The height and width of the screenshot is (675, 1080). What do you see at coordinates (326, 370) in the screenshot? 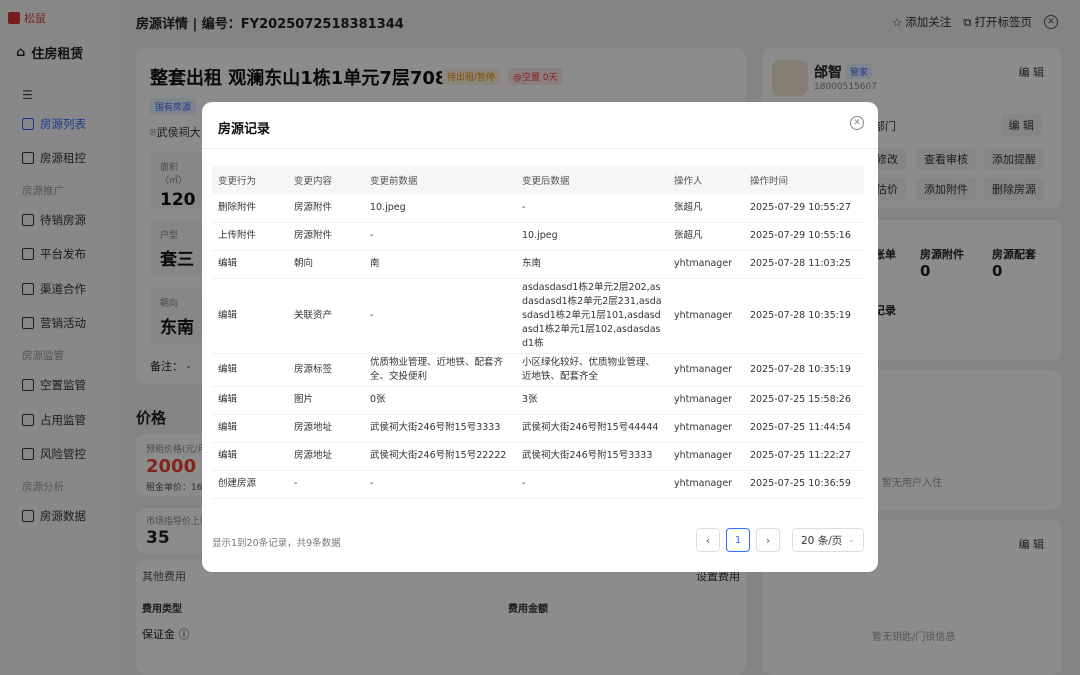
I see `cell-content: 房源标签` at bounding box center [326, 370].